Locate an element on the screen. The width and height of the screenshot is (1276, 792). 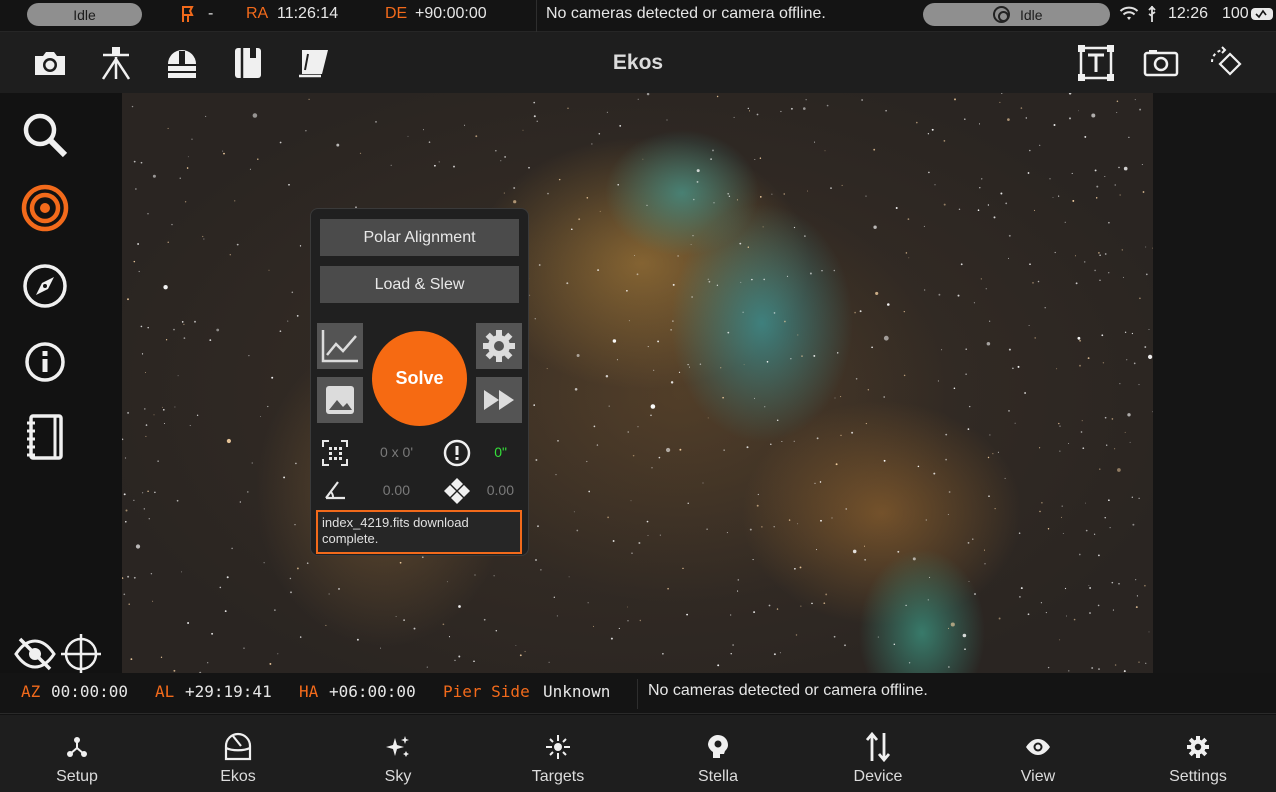
nav-device-label: Device is located at coordinates (878, 776).